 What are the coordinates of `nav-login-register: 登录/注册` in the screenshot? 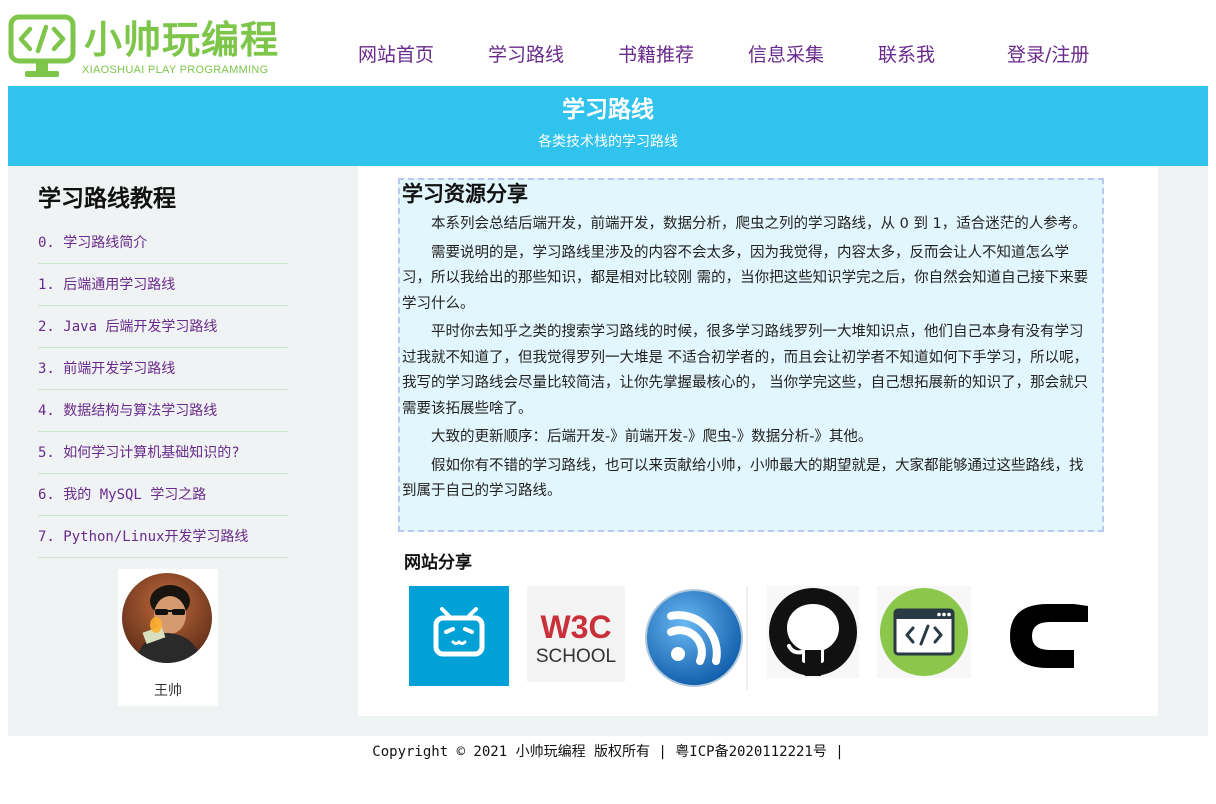 It's located at (1048, 55).